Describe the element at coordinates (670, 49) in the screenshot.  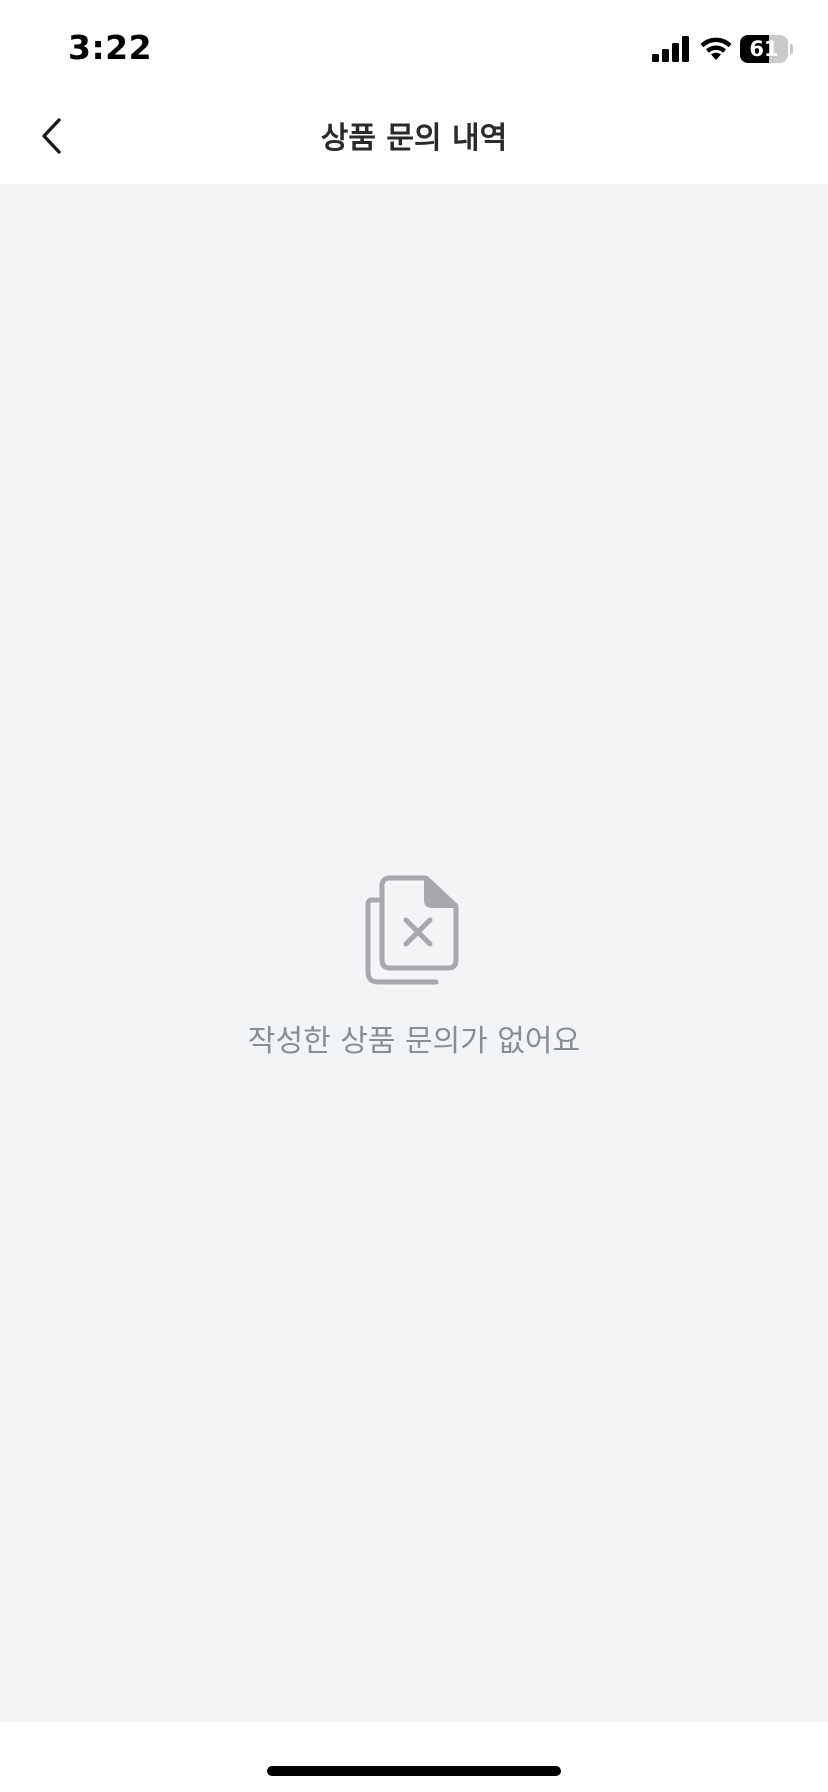
I see `cellular-signal-icon` at that location.